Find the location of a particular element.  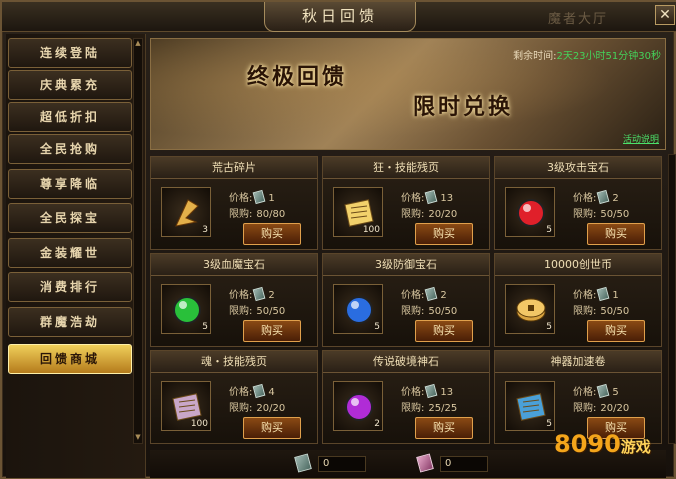

sidebar-scrollbar: ▲ ▼ is located at coordinates (138, 241).